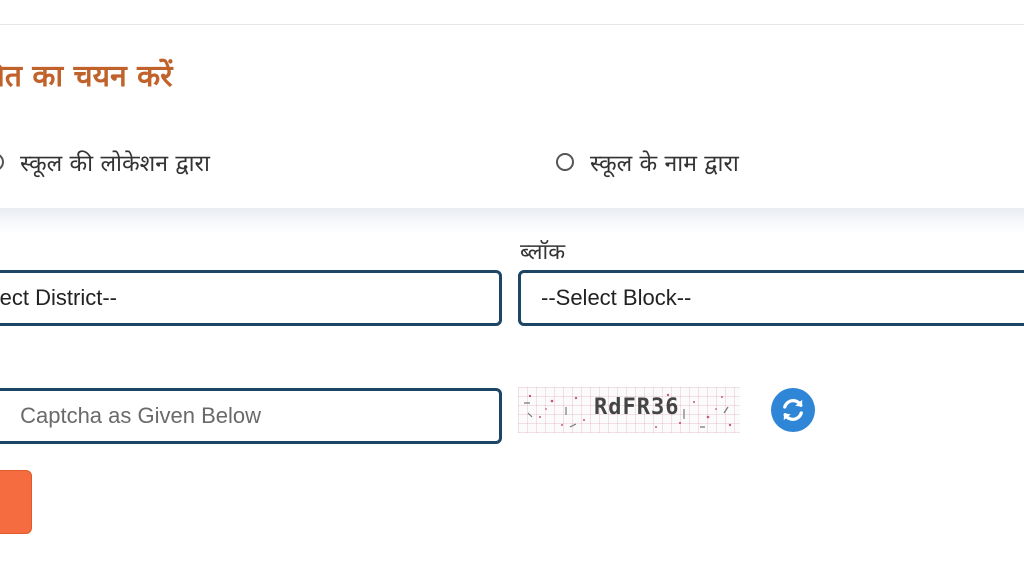 The image size is (1024, 580). I want to click on radio-search-by-name: स्कूल के नाम द्वारा, so click(647, 162).